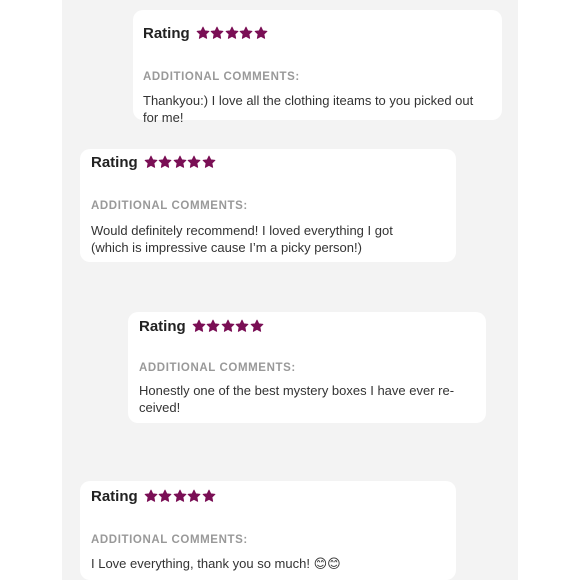  Describe the element at coordinates (163, 117) in the screenshot. I see `comment-line: for me!` at that location.